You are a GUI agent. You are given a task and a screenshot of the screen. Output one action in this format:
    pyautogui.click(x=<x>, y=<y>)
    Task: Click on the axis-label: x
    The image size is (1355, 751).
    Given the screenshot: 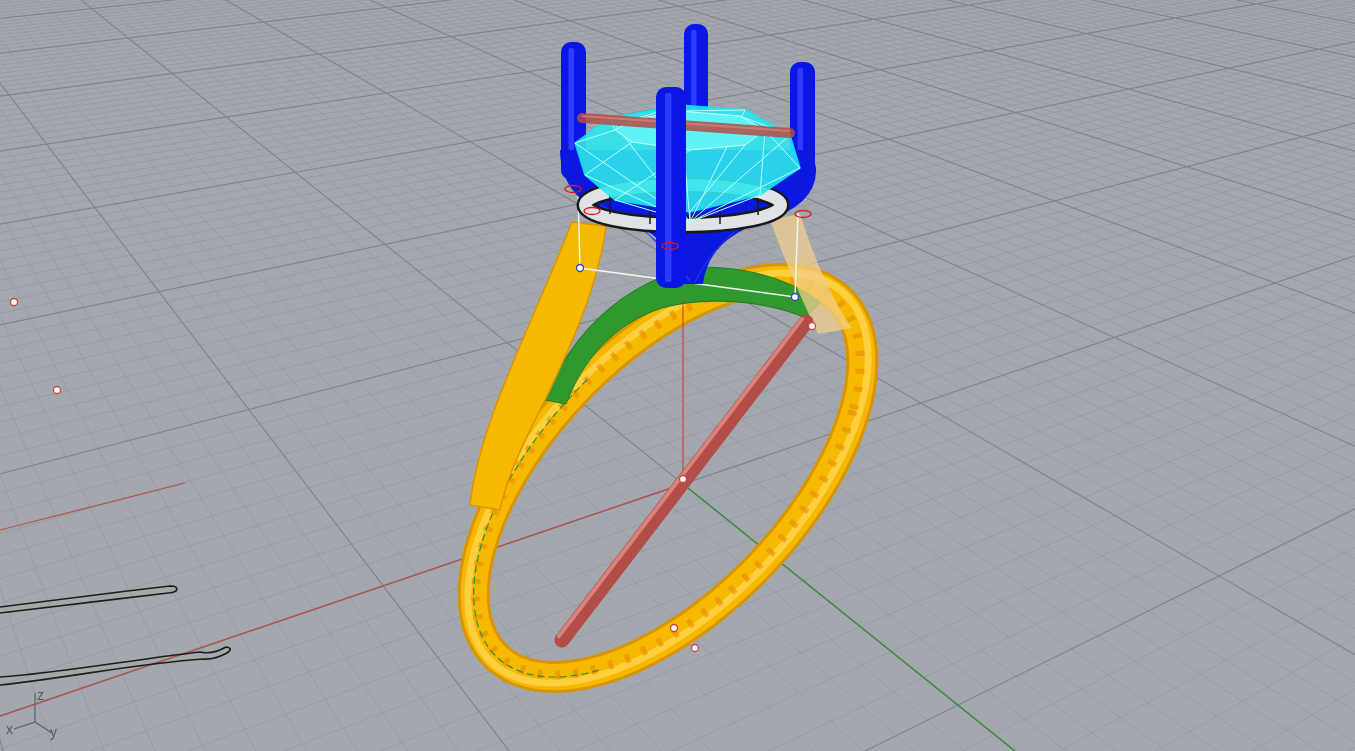 What is the action you would take?
    pyautogui.click(x=9, y=729)
    